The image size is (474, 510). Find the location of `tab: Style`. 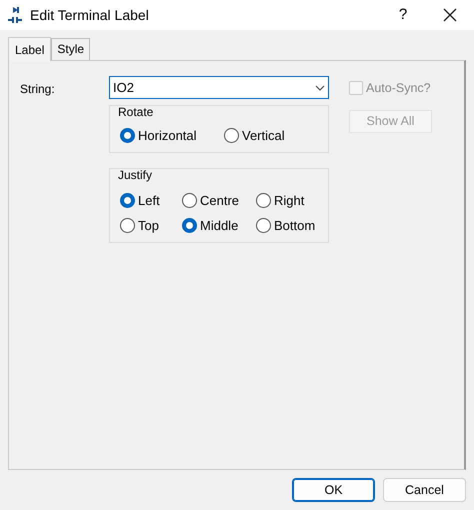

tab: Style is located at coordinates (70, 49).